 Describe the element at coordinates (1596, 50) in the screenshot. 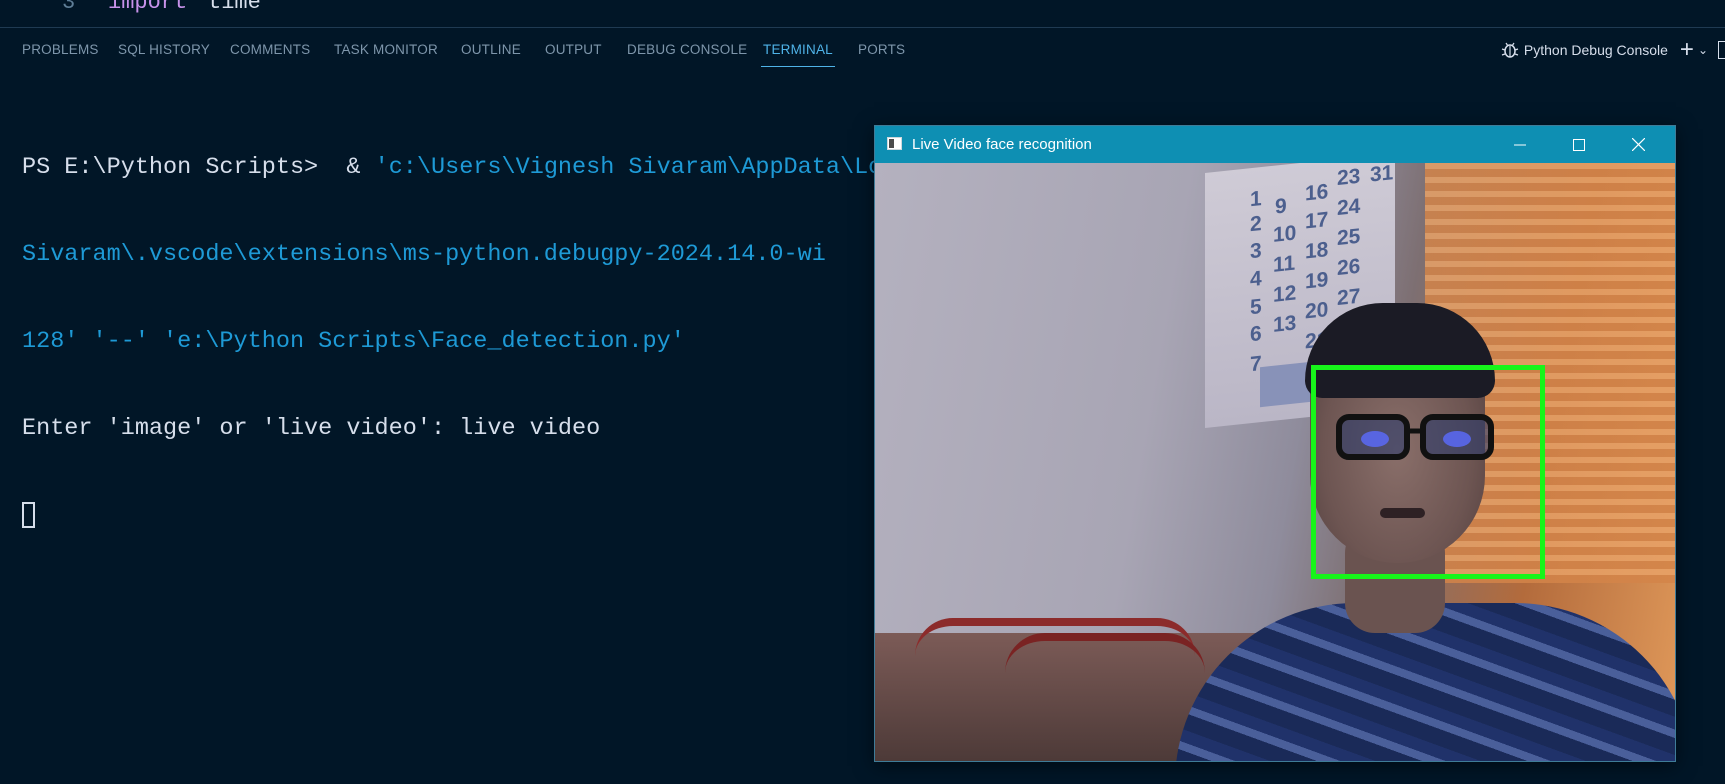

I see `terminal-selector-label: Python Debug Console` at that location.